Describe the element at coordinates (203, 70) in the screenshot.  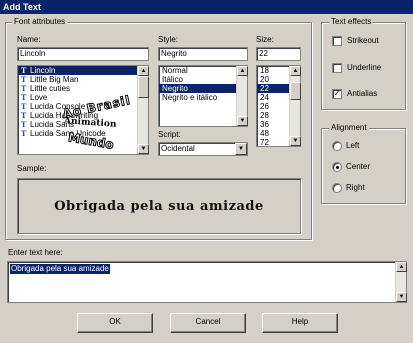
I see `style-list-item: Normal` at that location.